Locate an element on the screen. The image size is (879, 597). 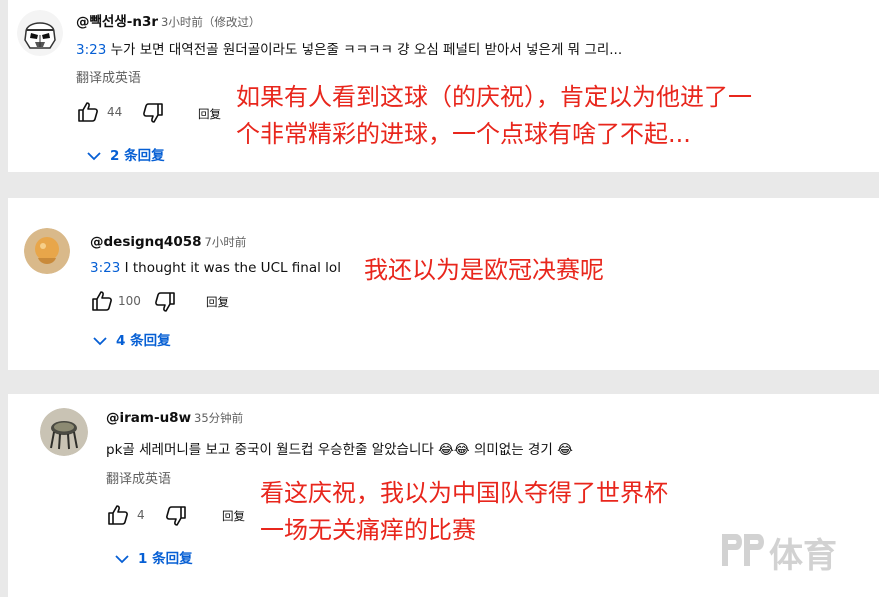
view-replies-button: 4 条回复 is located at coordinates (131, 339).